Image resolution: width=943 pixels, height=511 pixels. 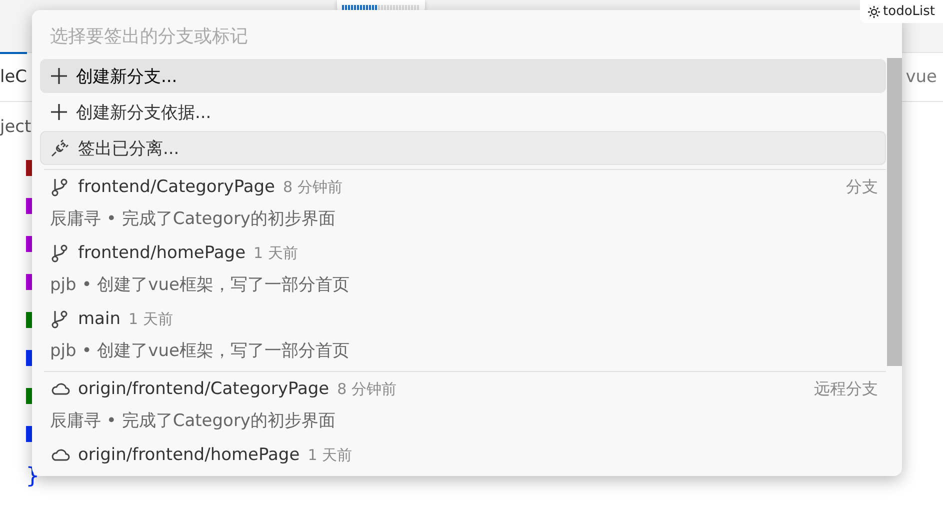 What do you see at coordinates (177, 187) in the screenshot?
I see `branch-name: frontend/CategoryPage` at bounding box center [177, 187].